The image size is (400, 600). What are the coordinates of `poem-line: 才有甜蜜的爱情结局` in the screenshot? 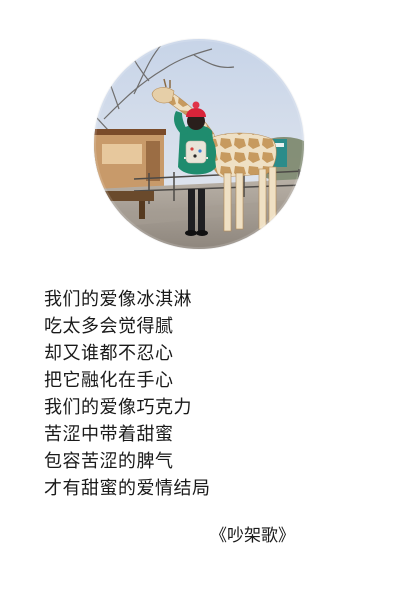 It's located at (127, 488).